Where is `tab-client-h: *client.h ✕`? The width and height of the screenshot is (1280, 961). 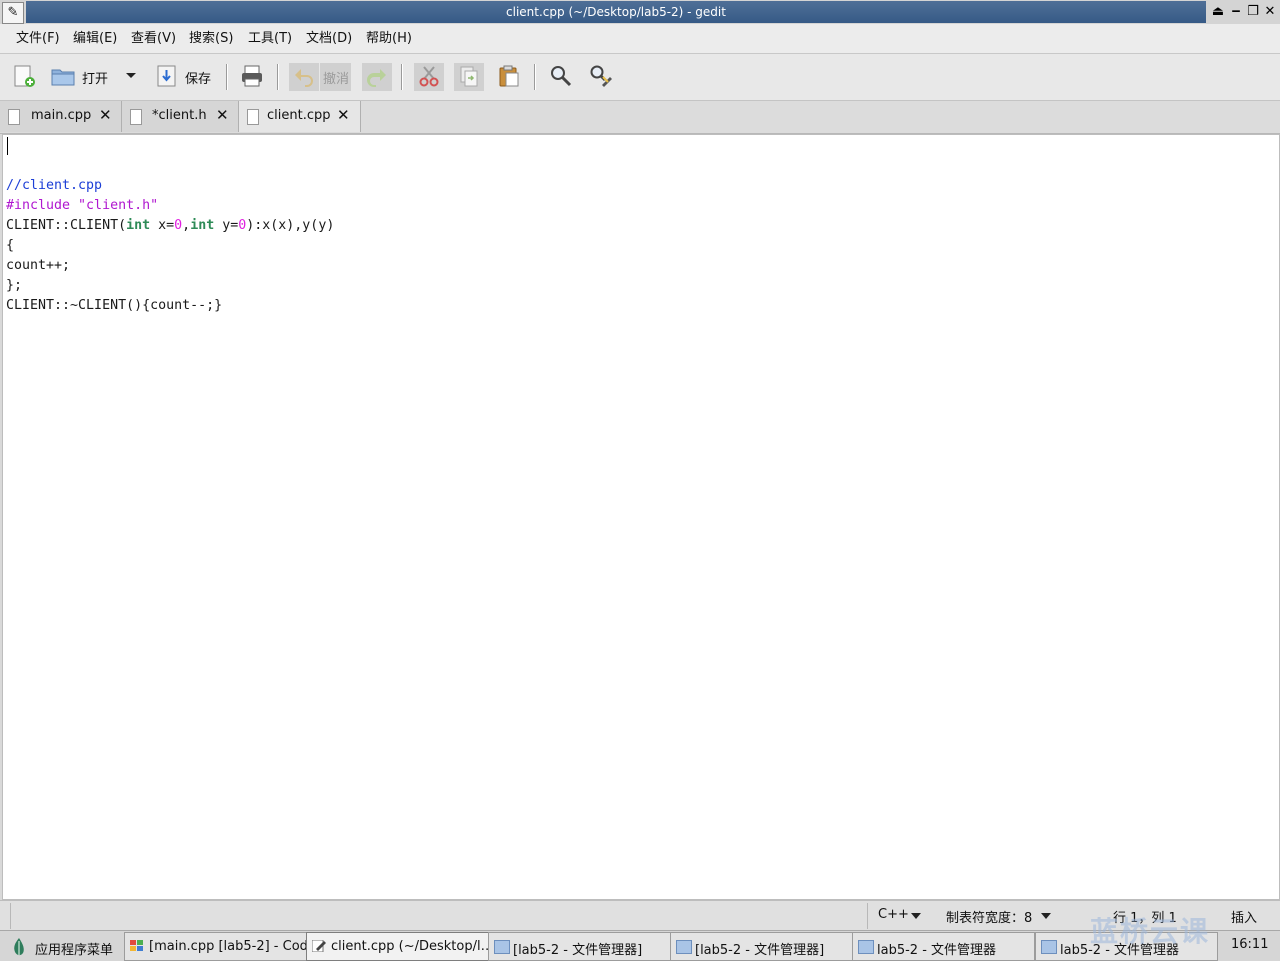
tab-client-h: *client.h ✕ is located at coordinates (180, 116).